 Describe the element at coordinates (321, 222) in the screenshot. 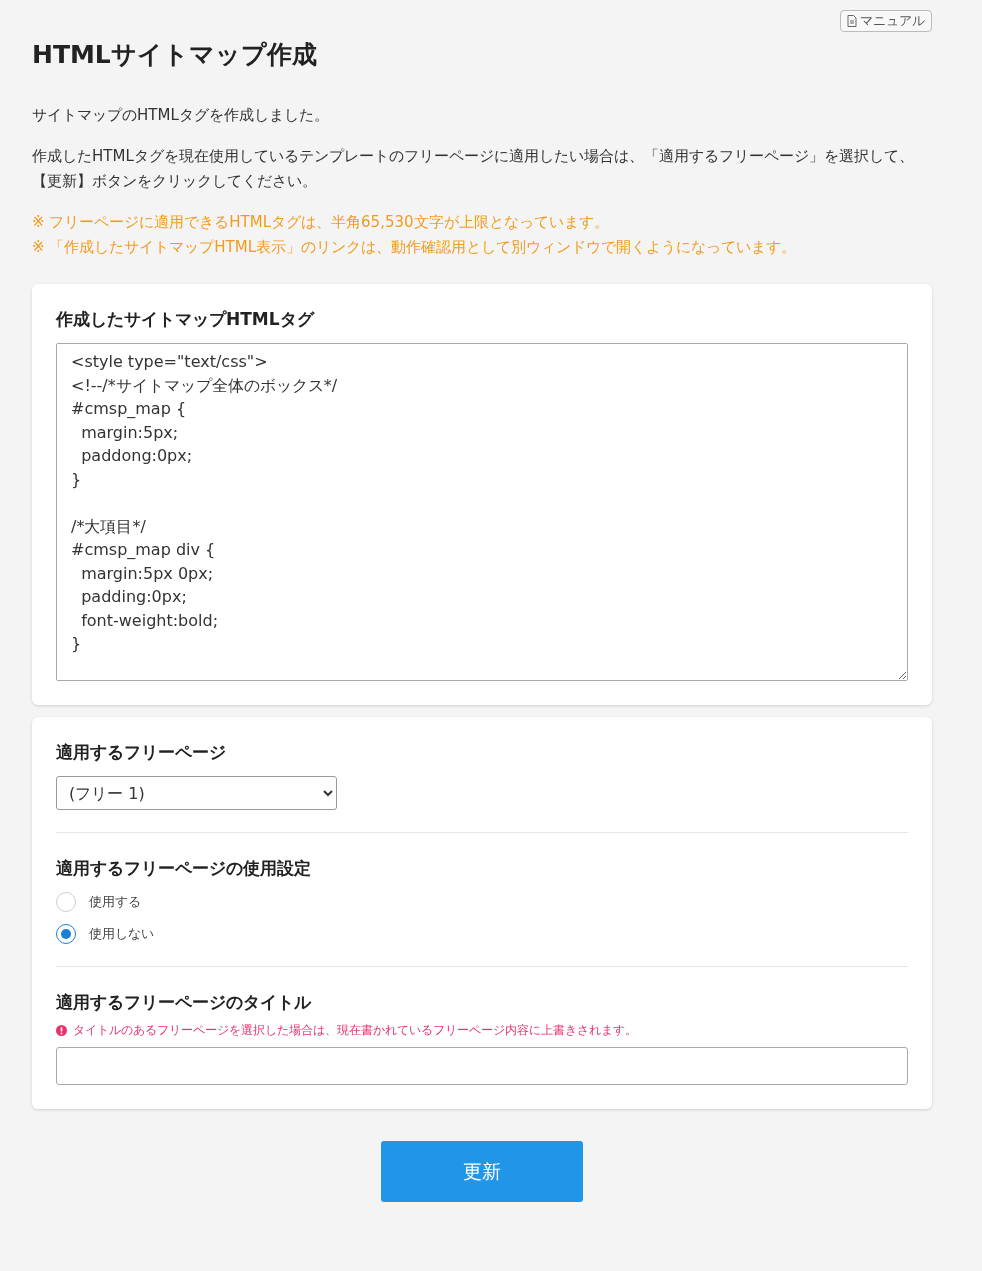

I see `notice-text: ※ フリーページに適用できるHTMLタグは、半角65,530文字が上限となっています。` at that location.